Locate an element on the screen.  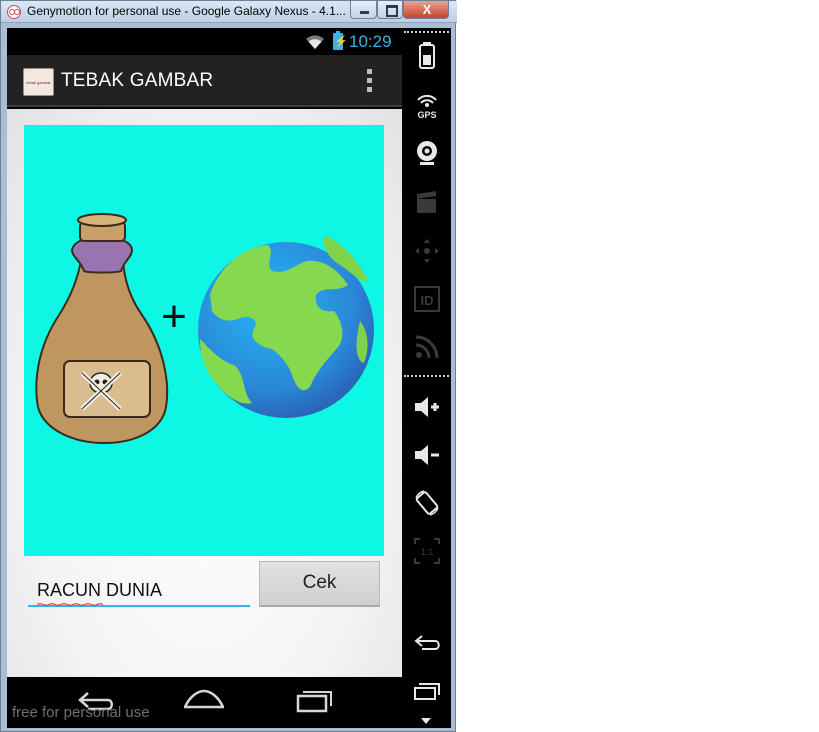
scale-icon: 1:1 is located at coordinates (426, 551).